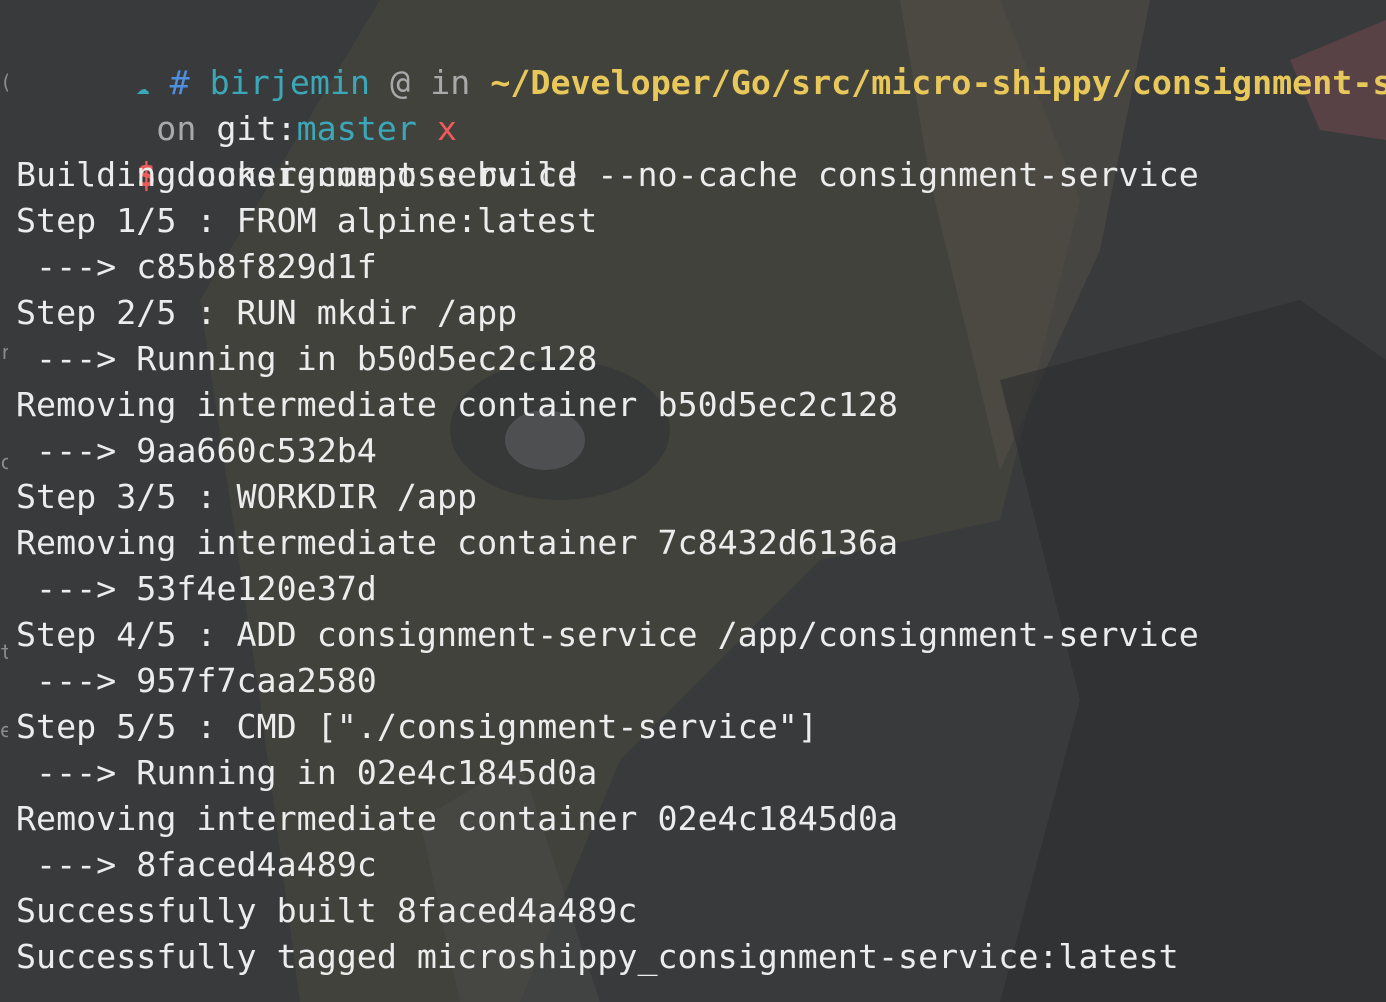 Image resolution: width=1386 pixels, height=1002 pixels. Describe the element at coordinates (4, 82) in the screenshot. I see `left-edge-artifact: (` at that location.